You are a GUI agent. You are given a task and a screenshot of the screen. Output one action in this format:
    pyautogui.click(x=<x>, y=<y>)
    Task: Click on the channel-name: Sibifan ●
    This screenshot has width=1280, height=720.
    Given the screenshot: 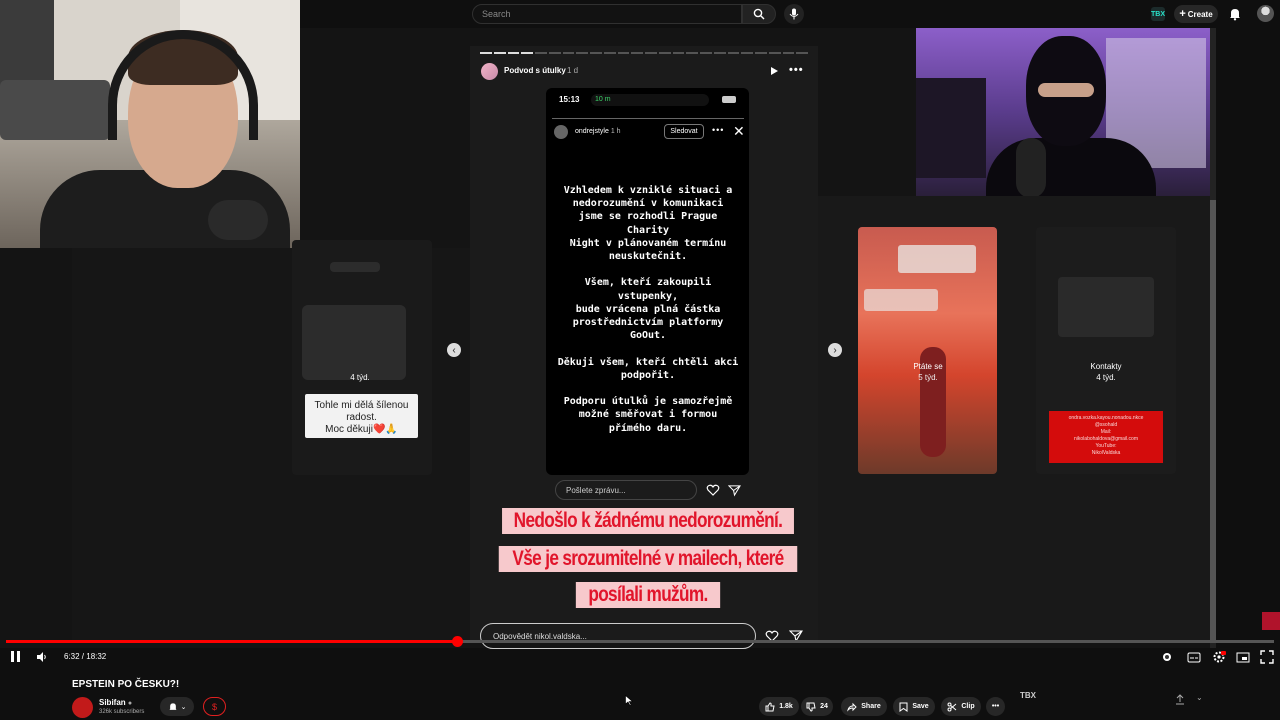 What is the action you would take?
    pyautogui.click(x=115, y=702)
    